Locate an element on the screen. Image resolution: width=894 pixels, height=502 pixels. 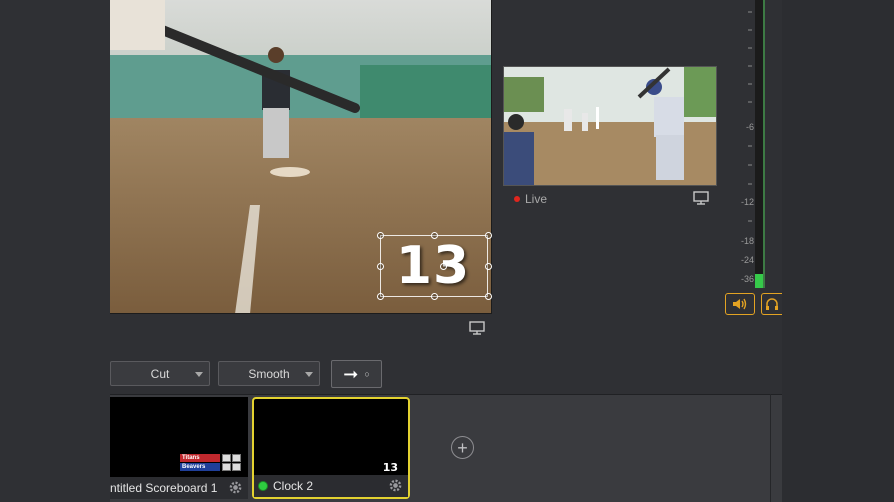
live-indicator-dot is located at coordinates (517, 199).